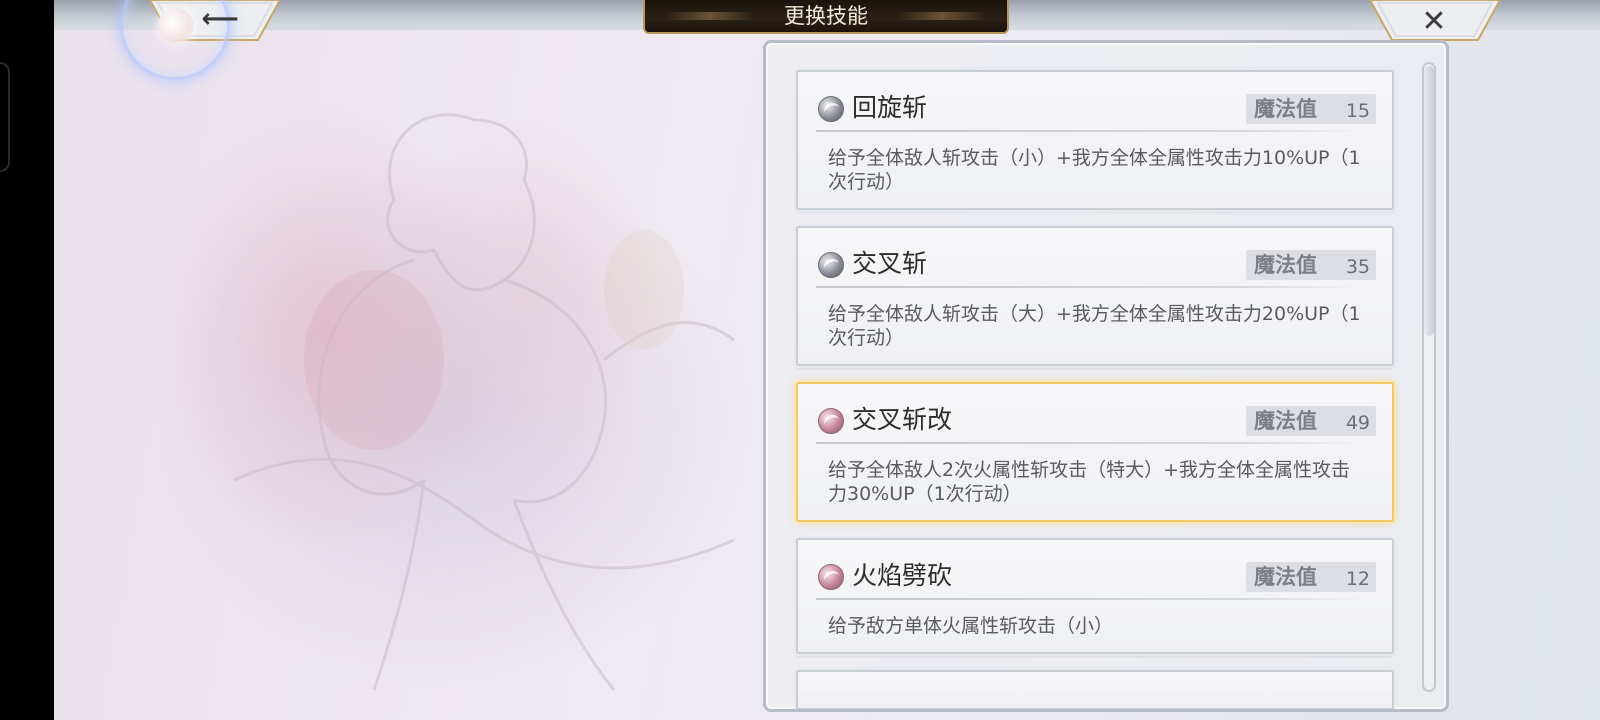 This screenshot has height=720, width=1600. What do you see at coordinates (1094, 170) in the screenshot?
I see `skill-description: 给予全体敌人斩攻击（小）+我方全体全属性攻击力10%UP（1次行动）` at bounding box center [1094, 170].